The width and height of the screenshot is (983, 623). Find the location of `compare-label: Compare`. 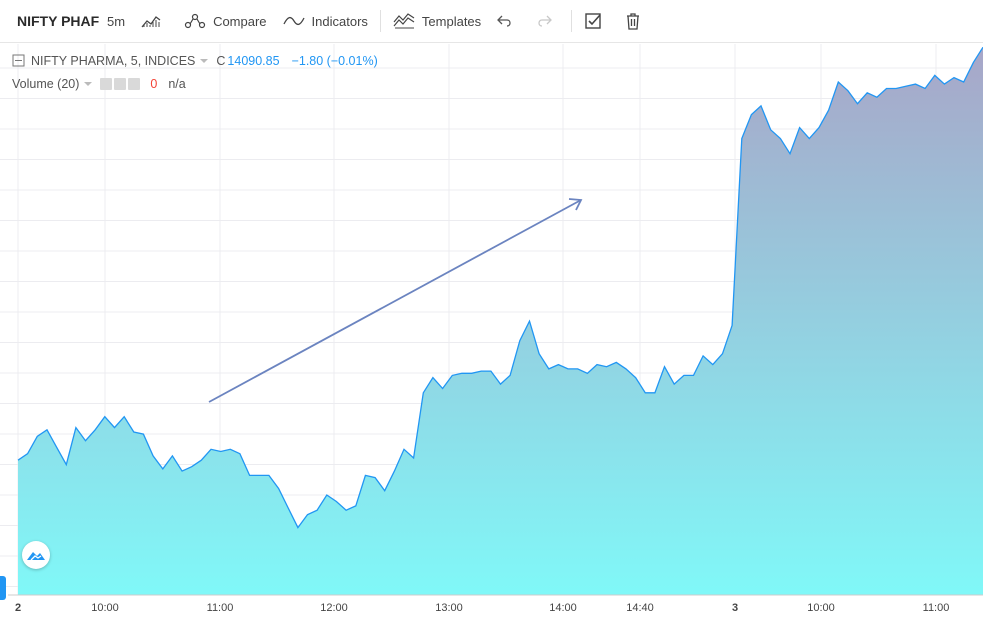

compare-label: Compare is located at coordinates (240, 21).